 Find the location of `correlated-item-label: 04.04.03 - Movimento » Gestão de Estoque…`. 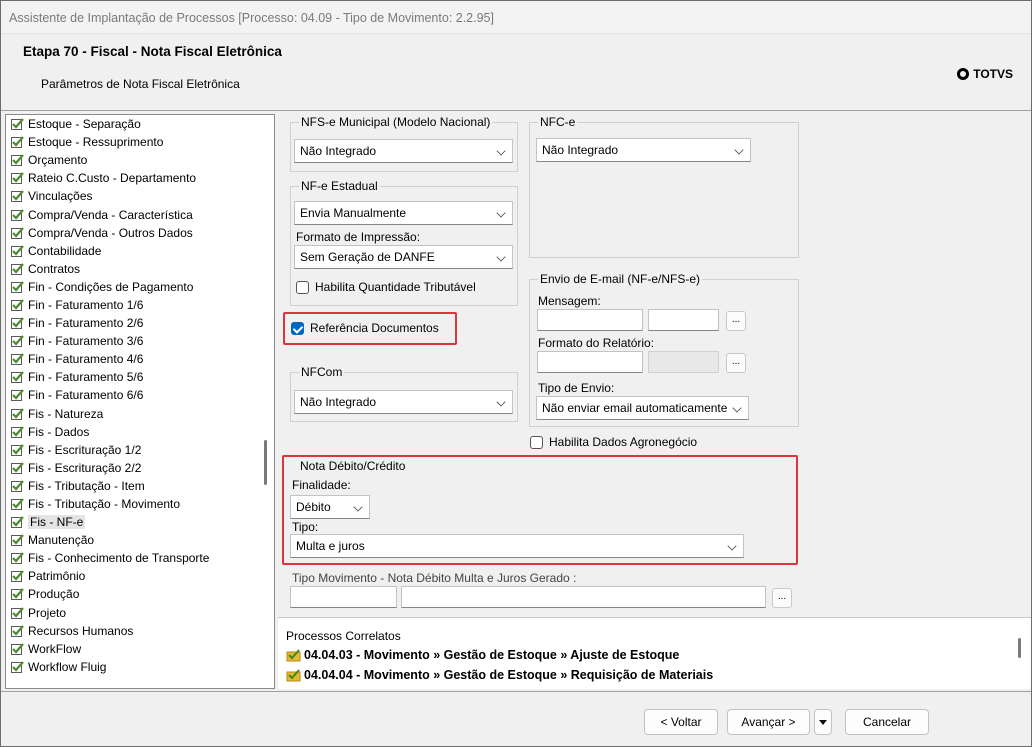

correlated-item-label: 04.04.03 - Movimento » Gestão de Estoque… is located at coordinates (492, 655).